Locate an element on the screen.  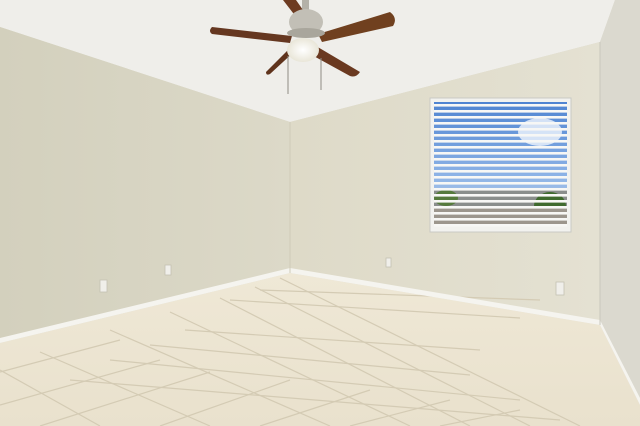
window is located at coordinates (500, 165).